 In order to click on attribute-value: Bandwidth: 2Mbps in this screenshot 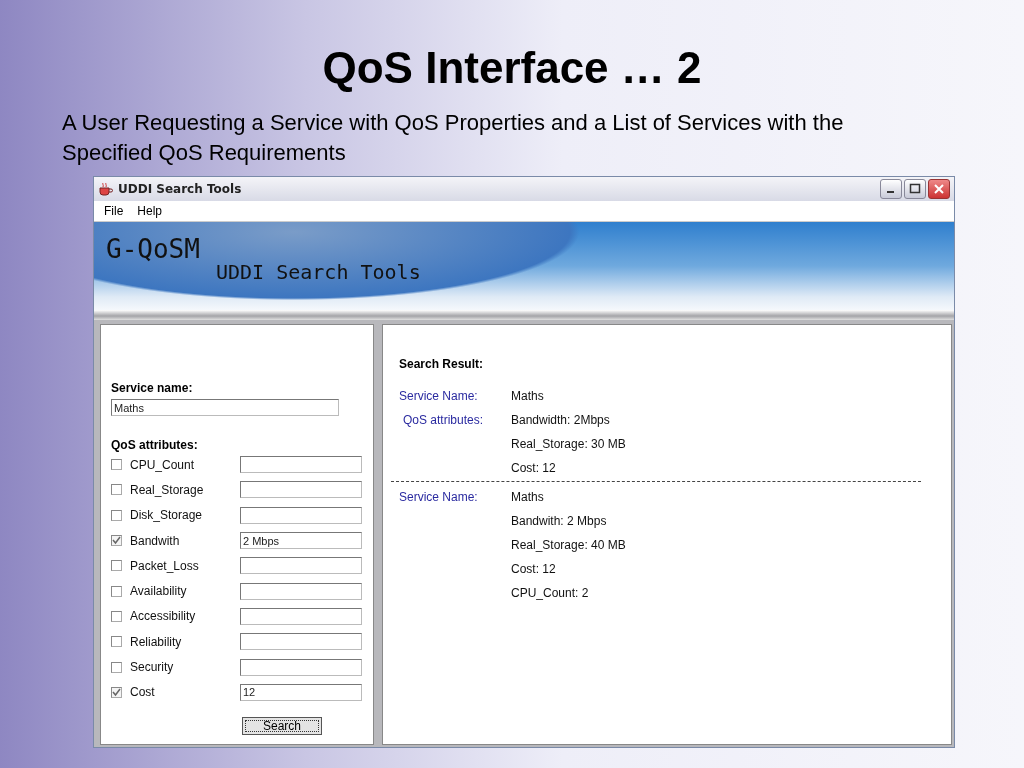, I will do `click(561, 420)`.